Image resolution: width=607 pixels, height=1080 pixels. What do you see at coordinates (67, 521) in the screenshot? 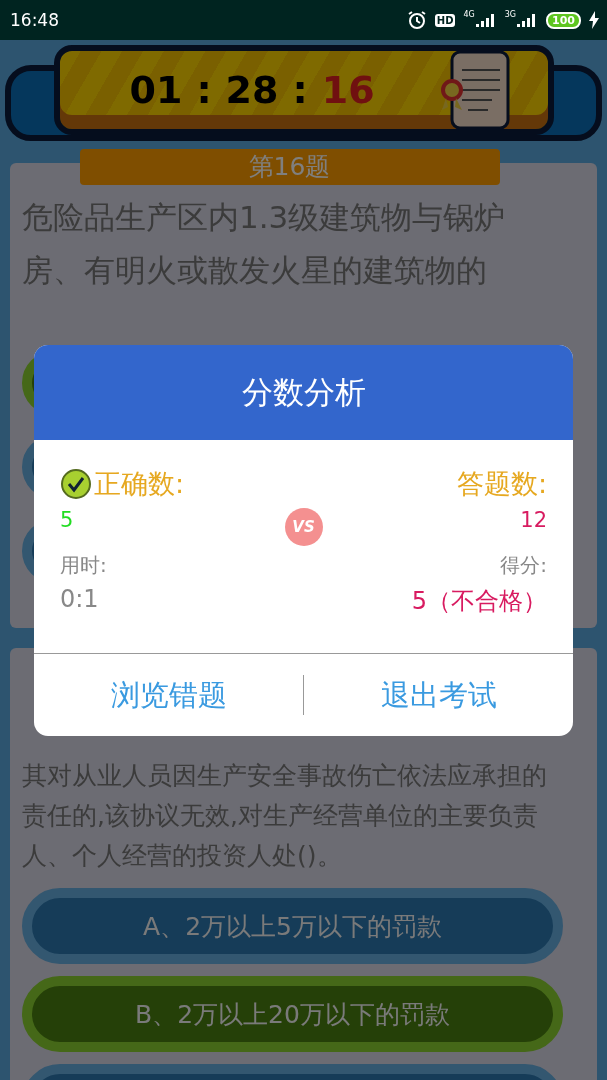
I see `correct-count: 5` at bounding box center [67, 521].